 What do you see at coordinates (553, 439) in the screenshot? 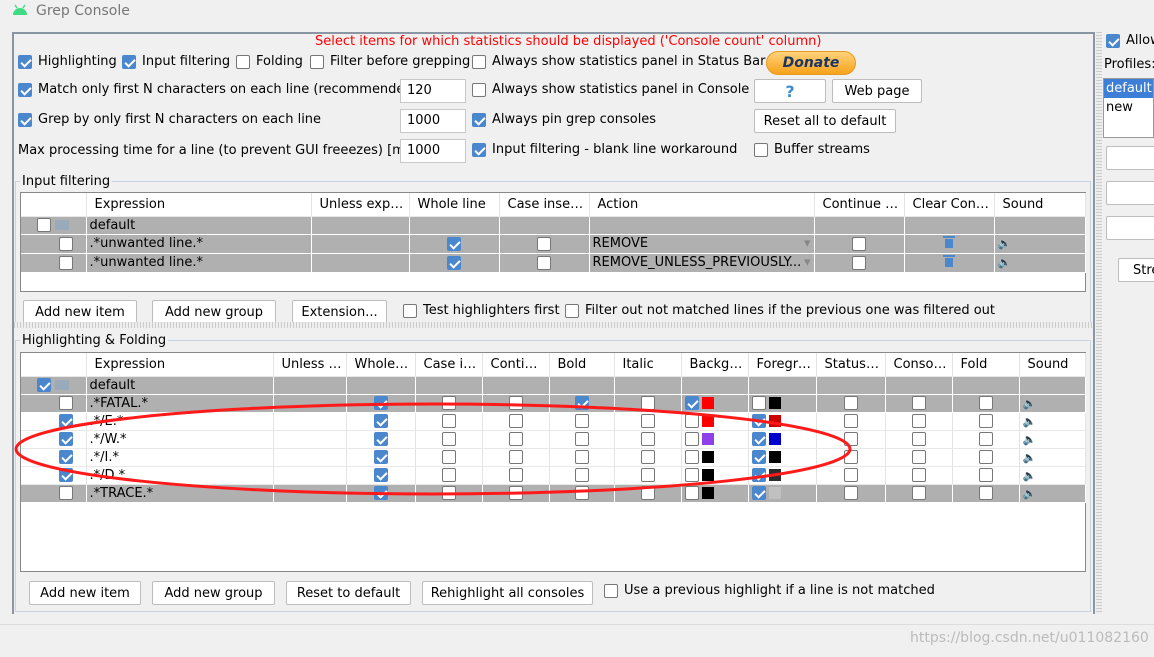
I see `table-row: .*/W.* 🔈` at bounding box center [553, 439].